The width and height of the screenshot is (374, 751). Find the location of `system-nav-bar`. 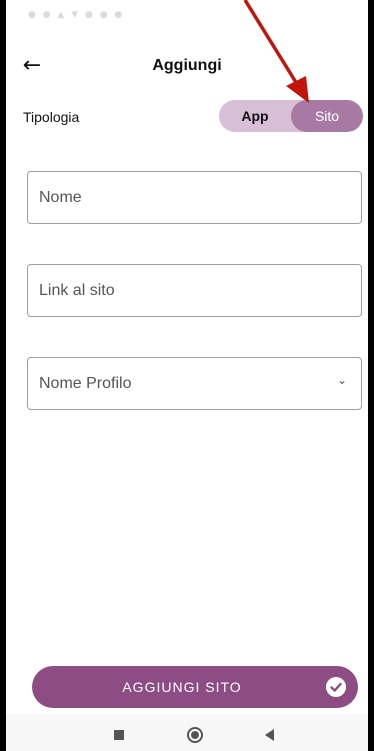

system-nav-bar is located at coordinates (187, 732).